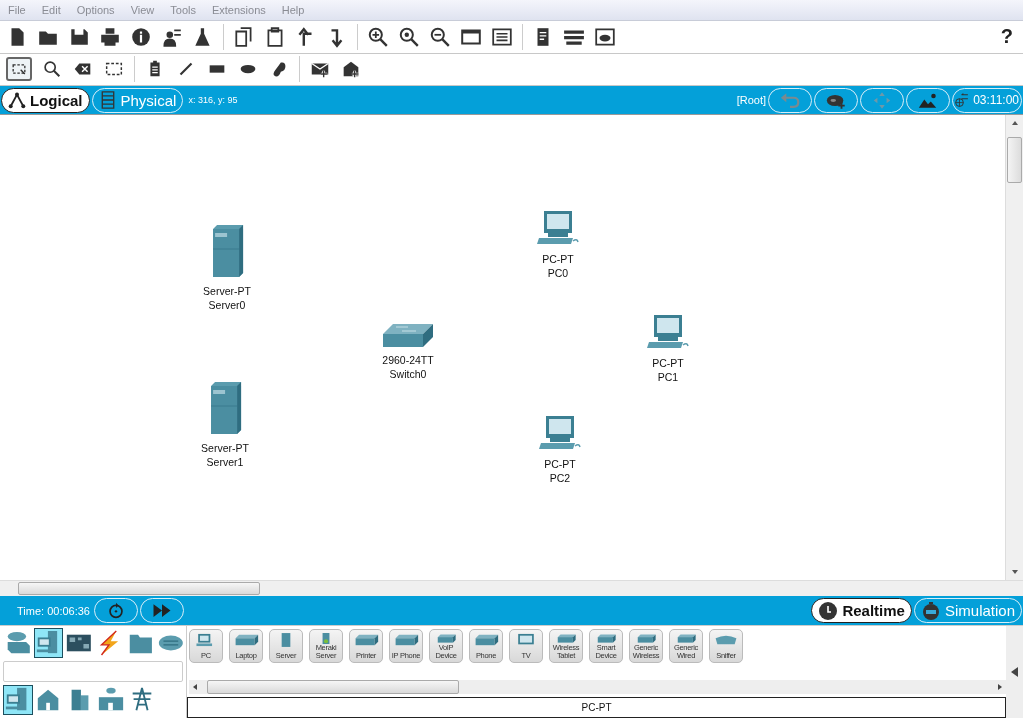  Describe the element at coordinates (828, 610) in the screenshot. I see `clock-icon` at that location.